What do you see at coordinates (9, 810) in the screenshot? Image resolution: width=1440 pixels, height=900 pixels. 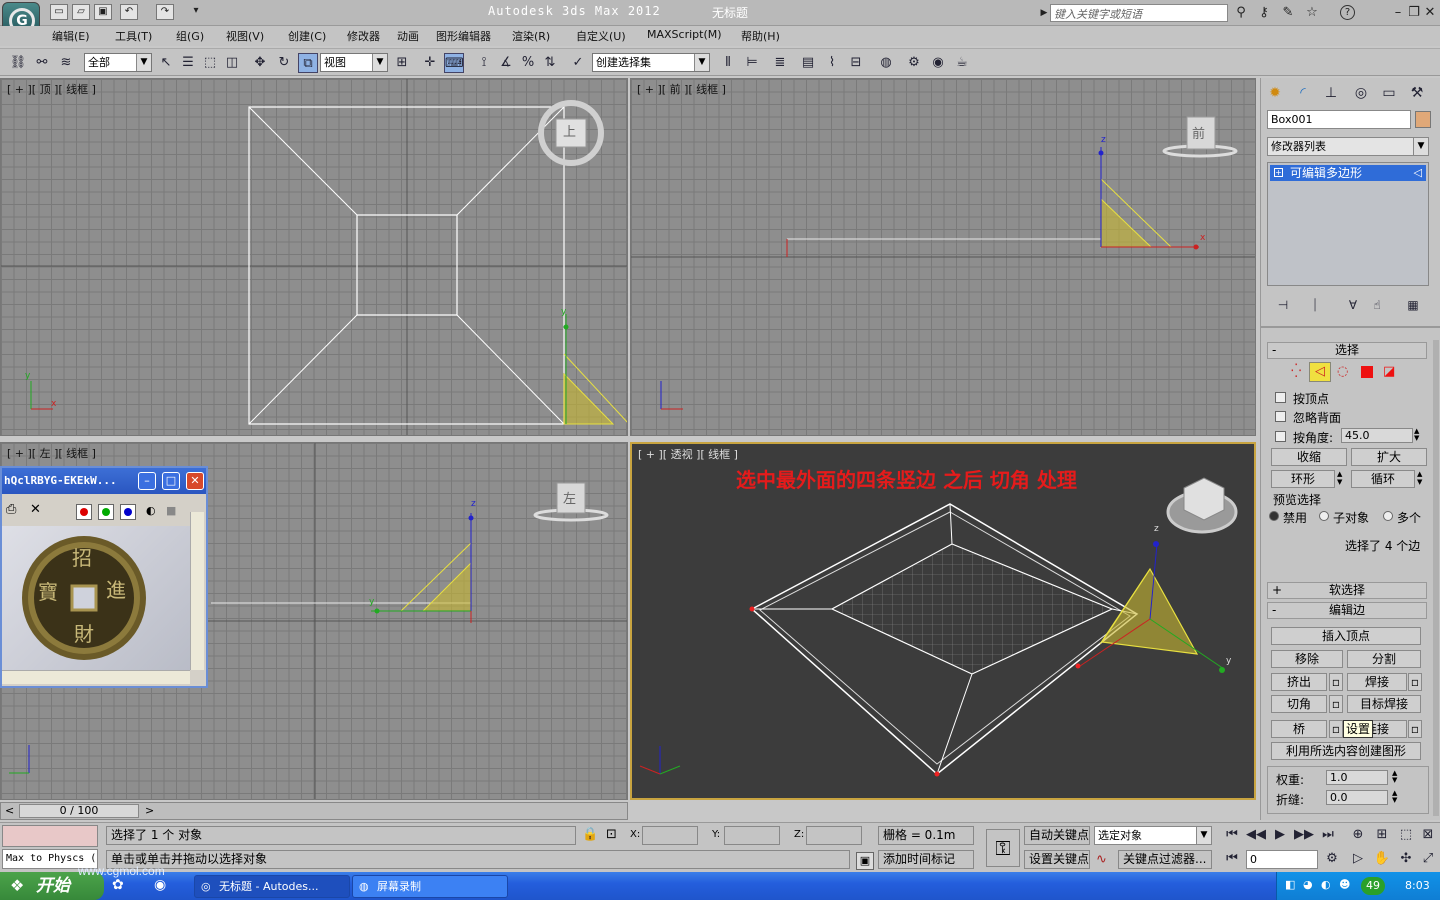 I see `time-prev-button: <` at bounding box center [9, 810].